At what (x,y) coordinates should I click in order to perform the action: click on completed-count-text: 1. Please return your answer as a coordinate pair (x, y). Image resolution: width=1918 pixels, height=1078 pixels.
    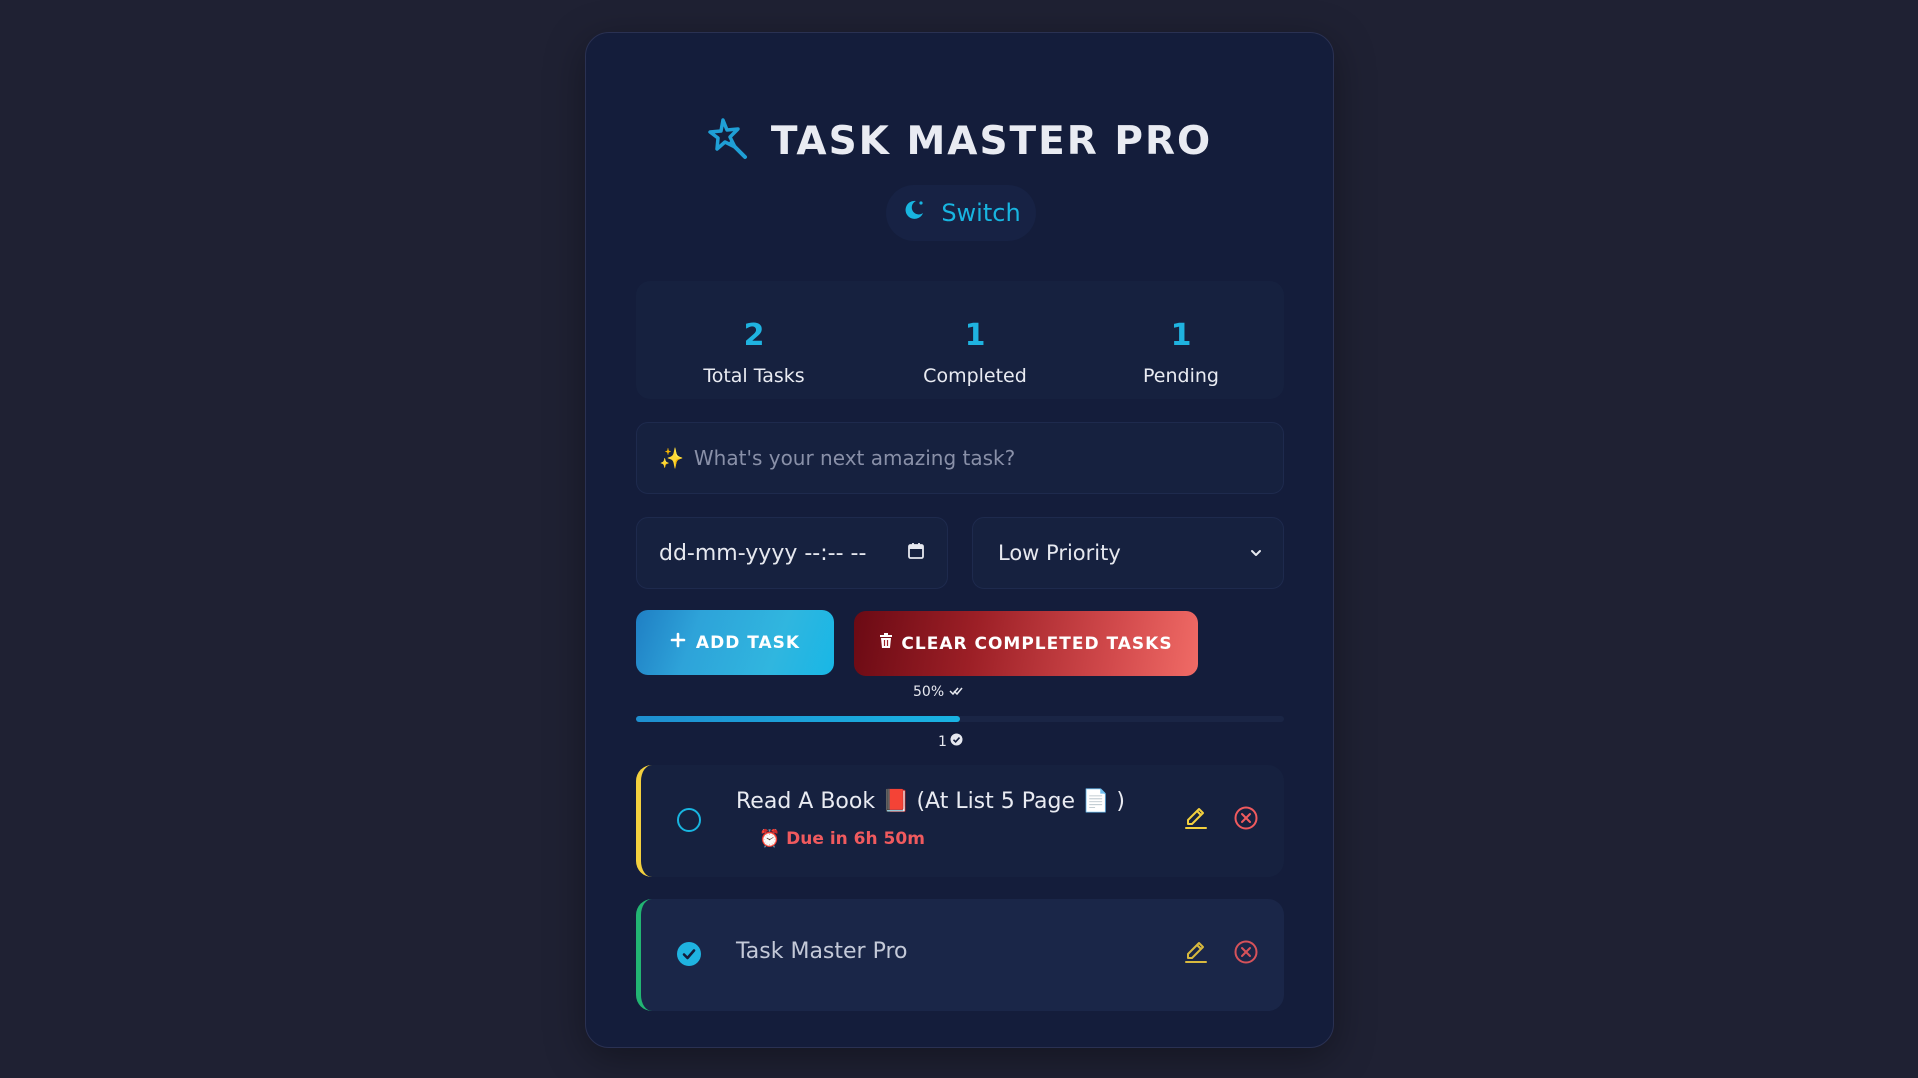
    Looking at the image, I should click on (942, 741).